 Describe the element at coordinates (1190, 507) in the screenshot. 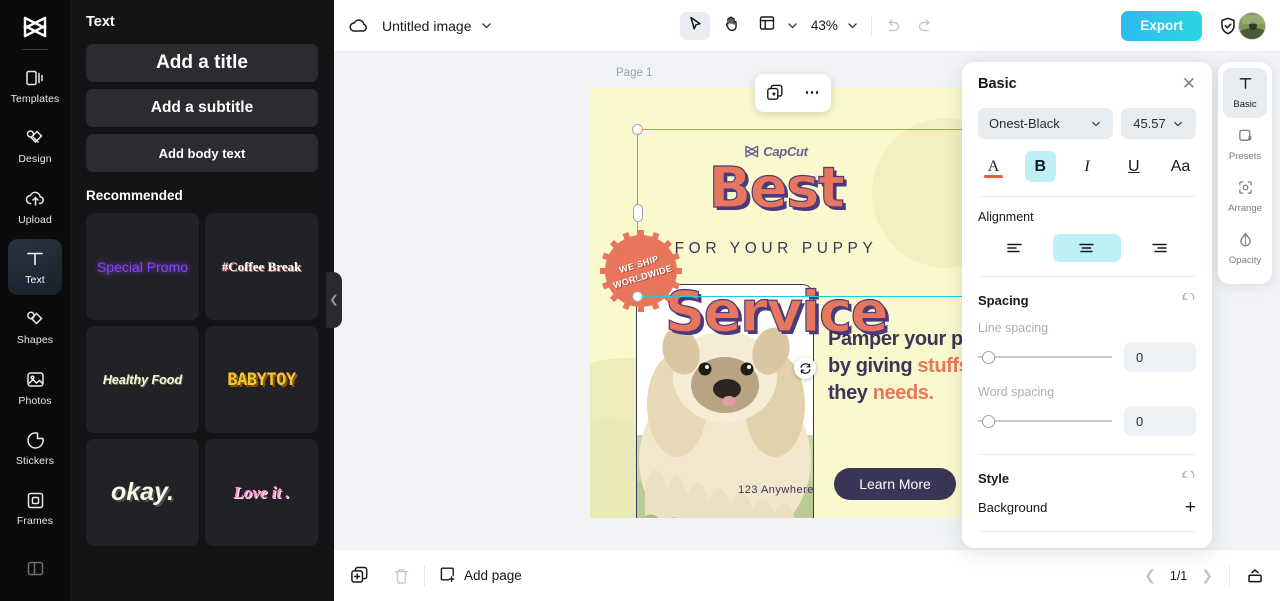

I see `plus-icon: +` at that location.